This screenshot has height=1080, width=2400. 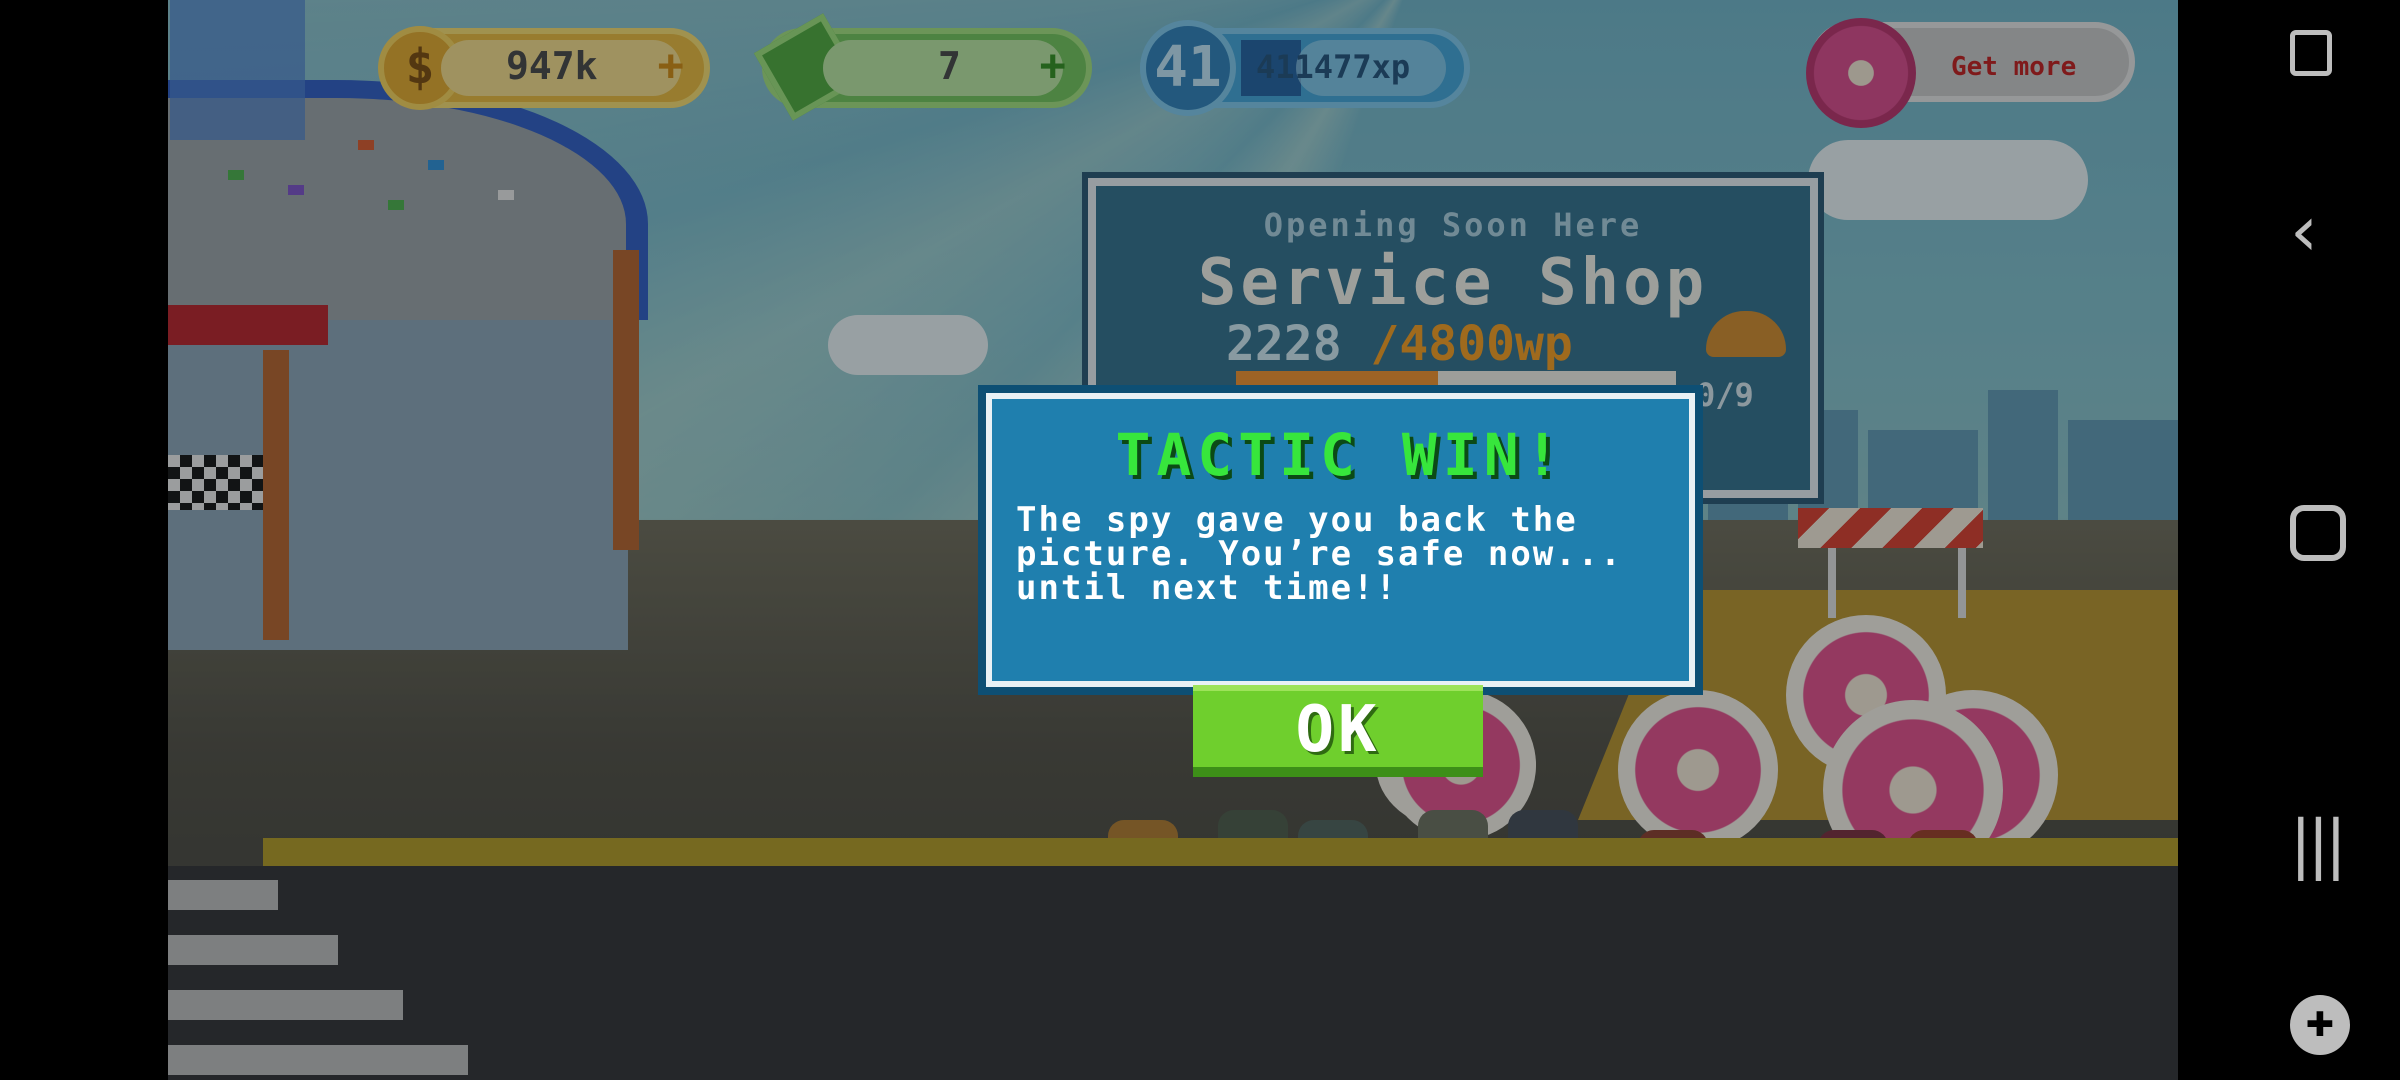 I want to click on home-icon, so click(x=2318, y=533).